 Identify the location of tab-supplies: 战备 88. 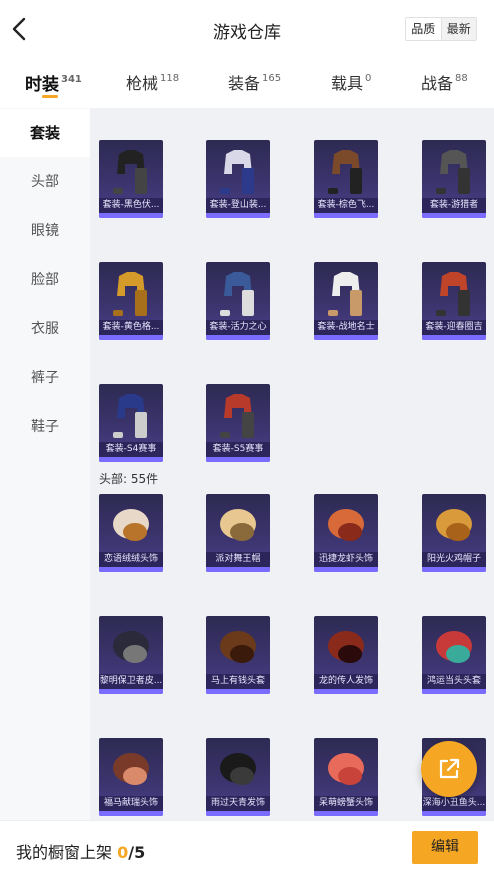
(444, 82).